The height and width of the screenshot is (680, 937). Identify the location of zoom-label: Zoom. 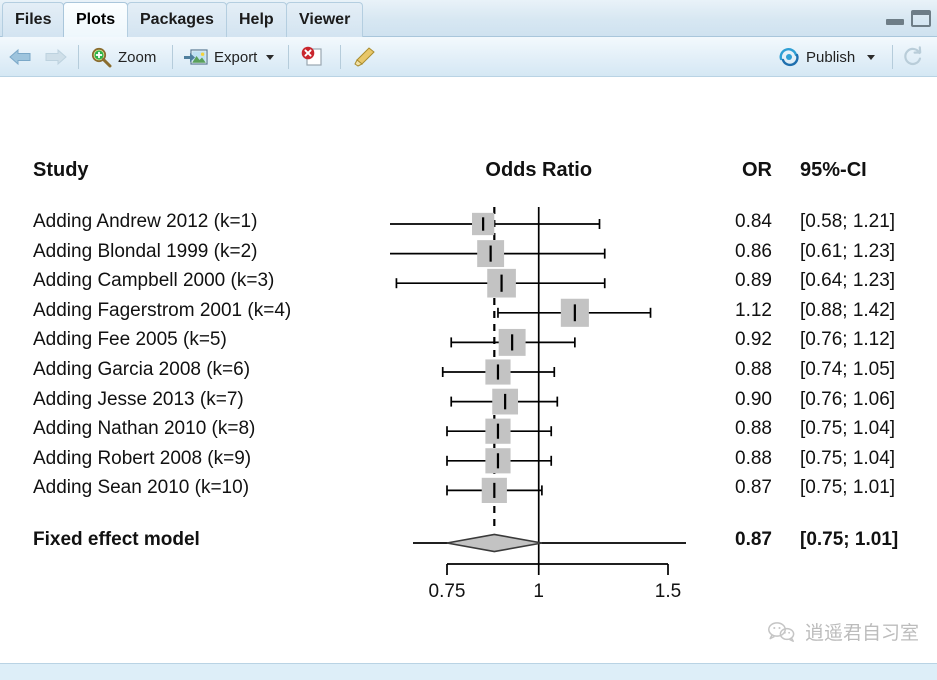
(137, 57).